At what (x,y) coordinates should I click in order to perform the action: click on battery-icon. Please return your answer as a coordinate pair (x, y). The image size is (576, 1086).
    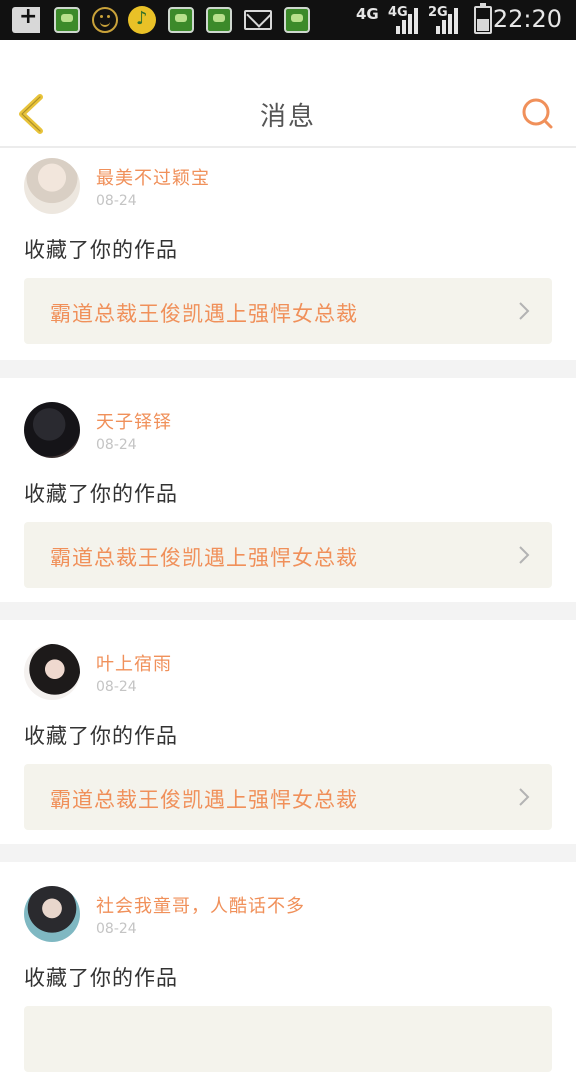
    Looking at the image, I should click on (483, 18).